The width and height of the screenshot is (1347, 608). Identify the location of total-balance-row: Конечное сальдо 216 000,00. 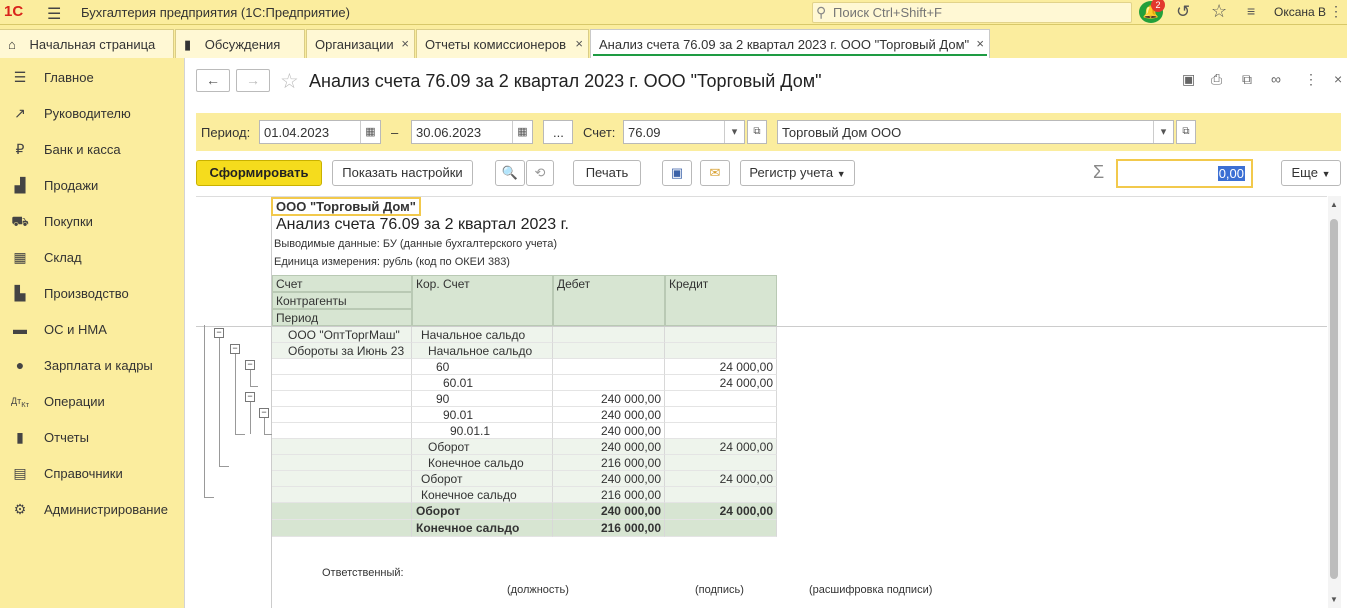
(524, 528).